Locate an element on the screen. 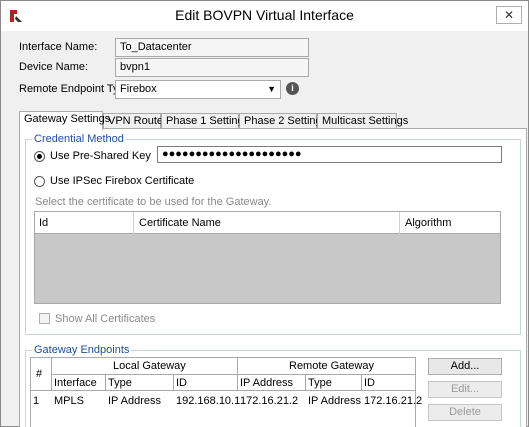  tab-gateway-settings: Gateway Settings is located at coordinates (64, 120).